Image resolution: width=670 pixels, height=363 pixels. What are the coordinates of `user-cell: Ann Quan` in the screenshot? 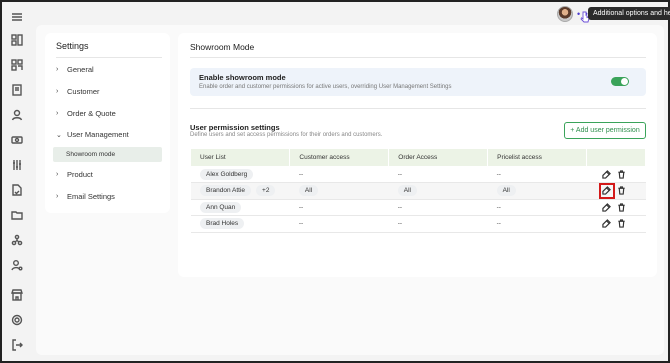 It's located at (240, 207).